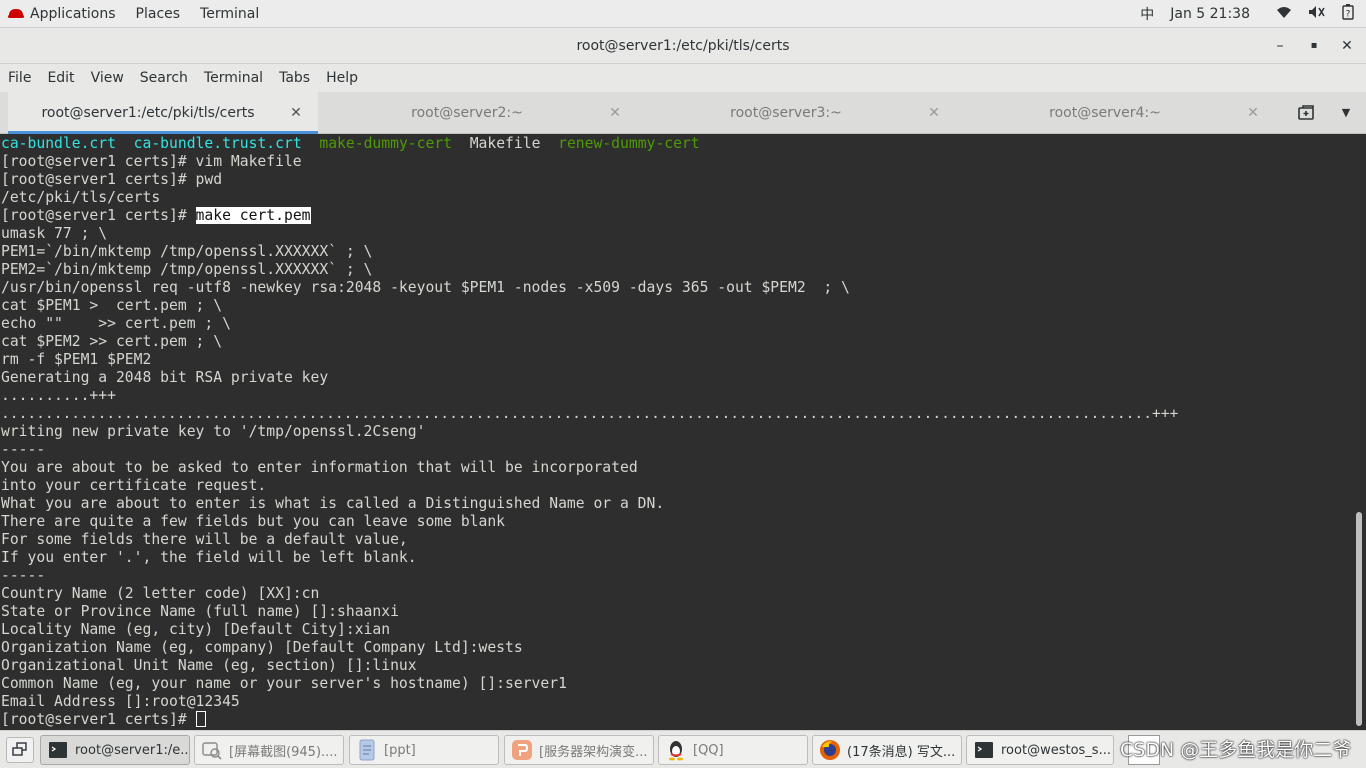 Image resolution: width=1366 pixels, height=768 pixels. What do you see at coordinates (708, 750) in the screenshot?
I see `task-label: [QQ]` at bounding box center [708, 750].